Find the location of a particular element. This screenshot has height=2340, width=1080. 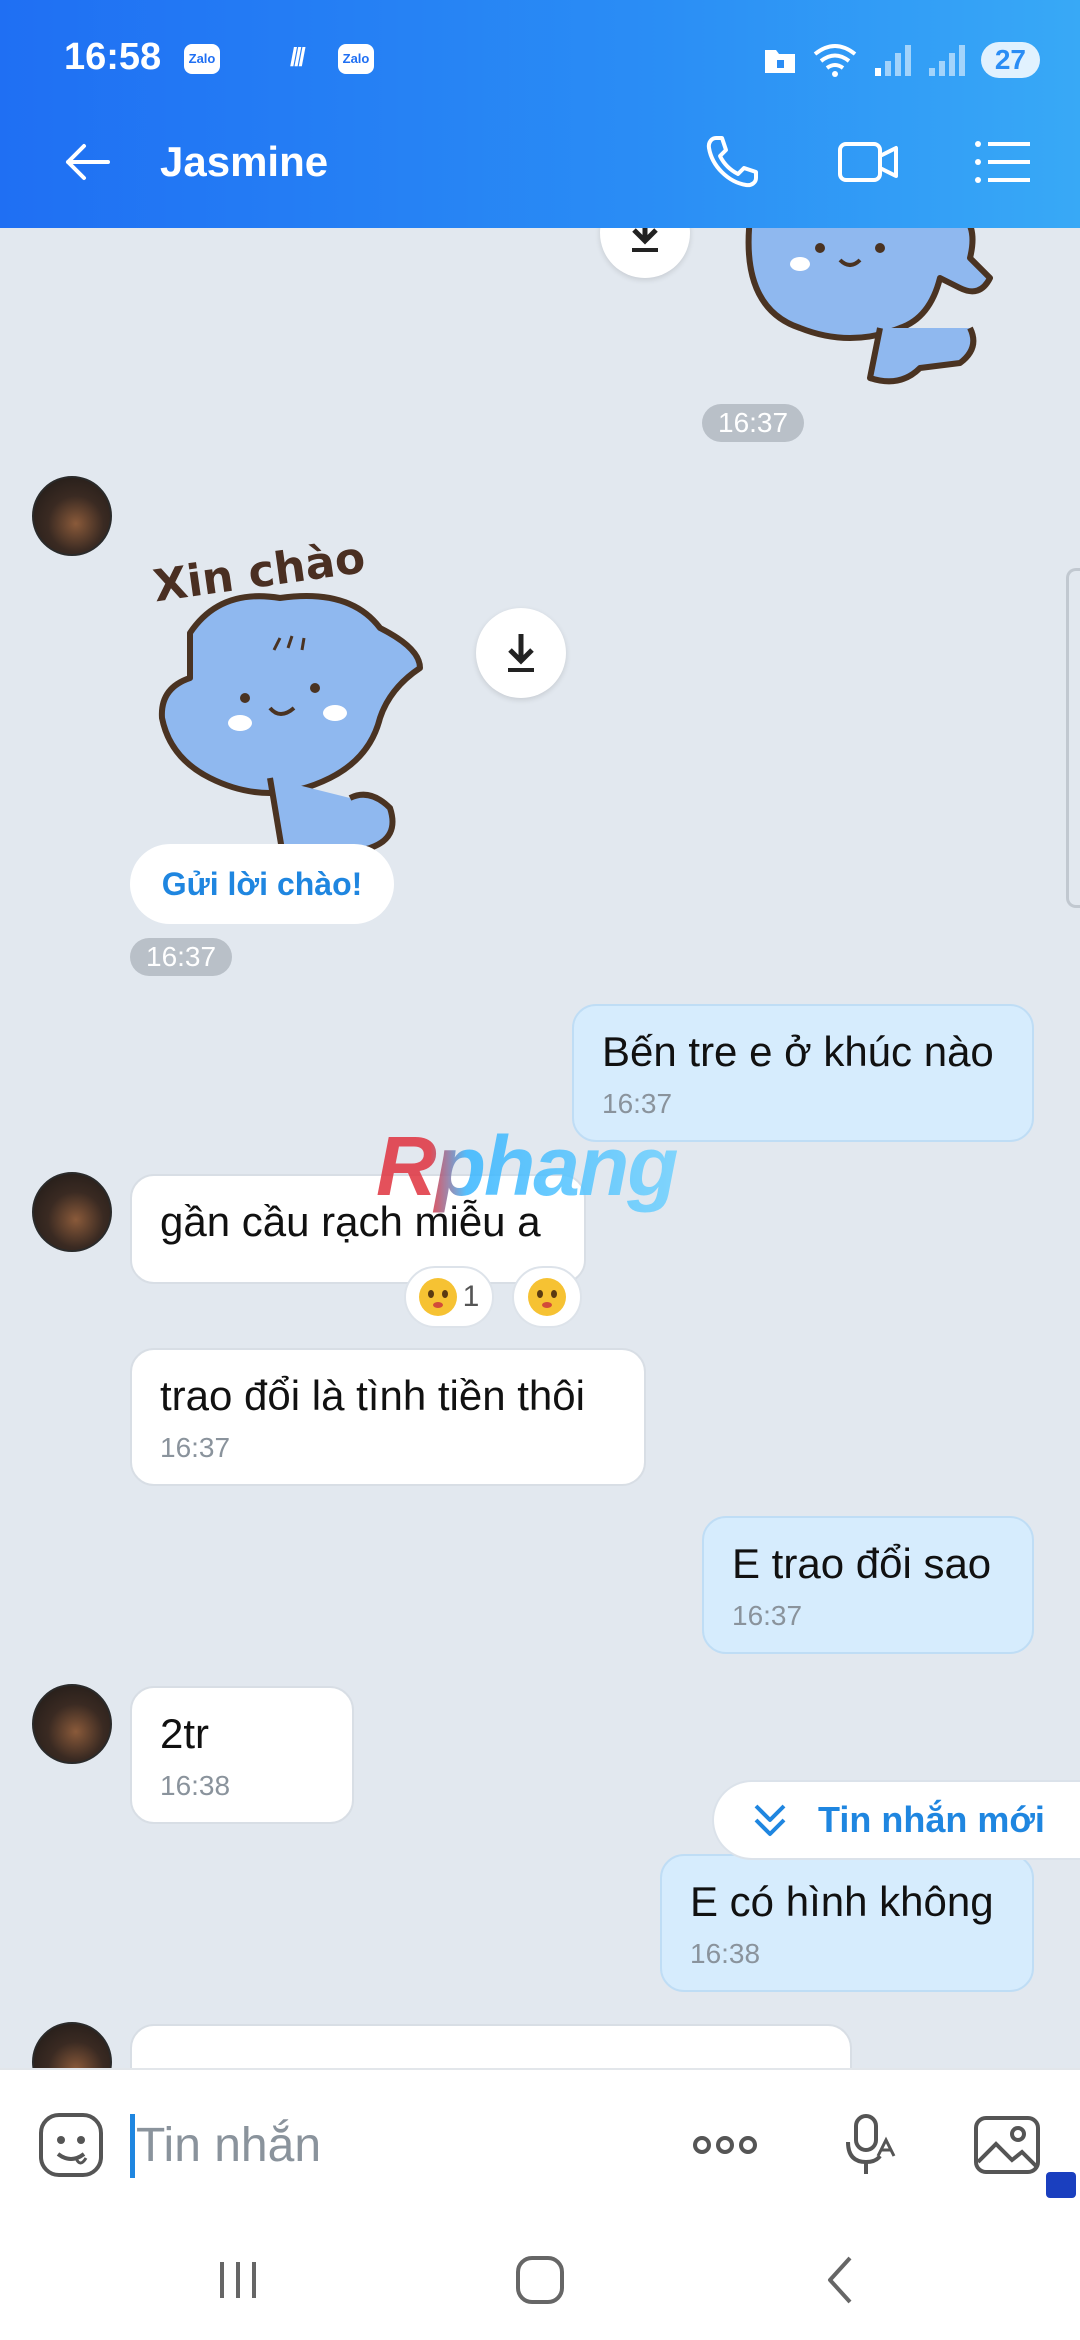

message-text: trao đổi là tình tiền thôi is located at coordinates (372, 1395).